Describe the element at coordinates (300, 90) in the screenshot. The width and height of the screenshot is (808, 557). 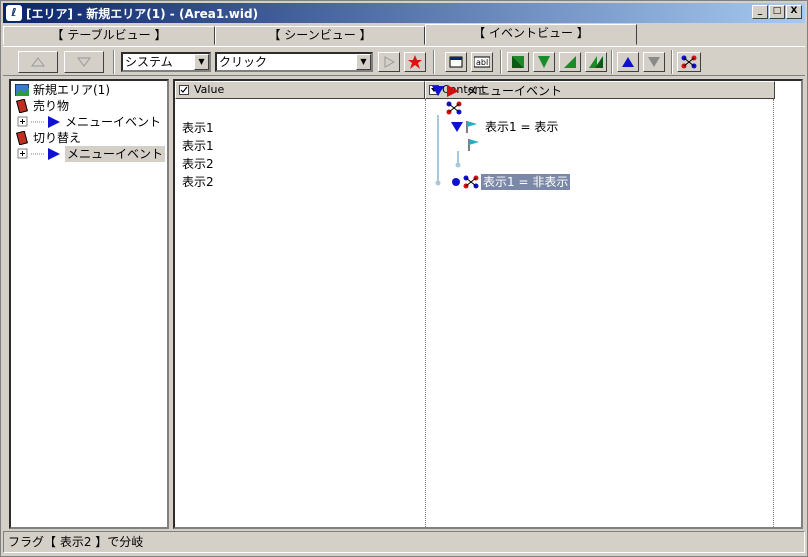
I see `value-column-header: Value` at that location.